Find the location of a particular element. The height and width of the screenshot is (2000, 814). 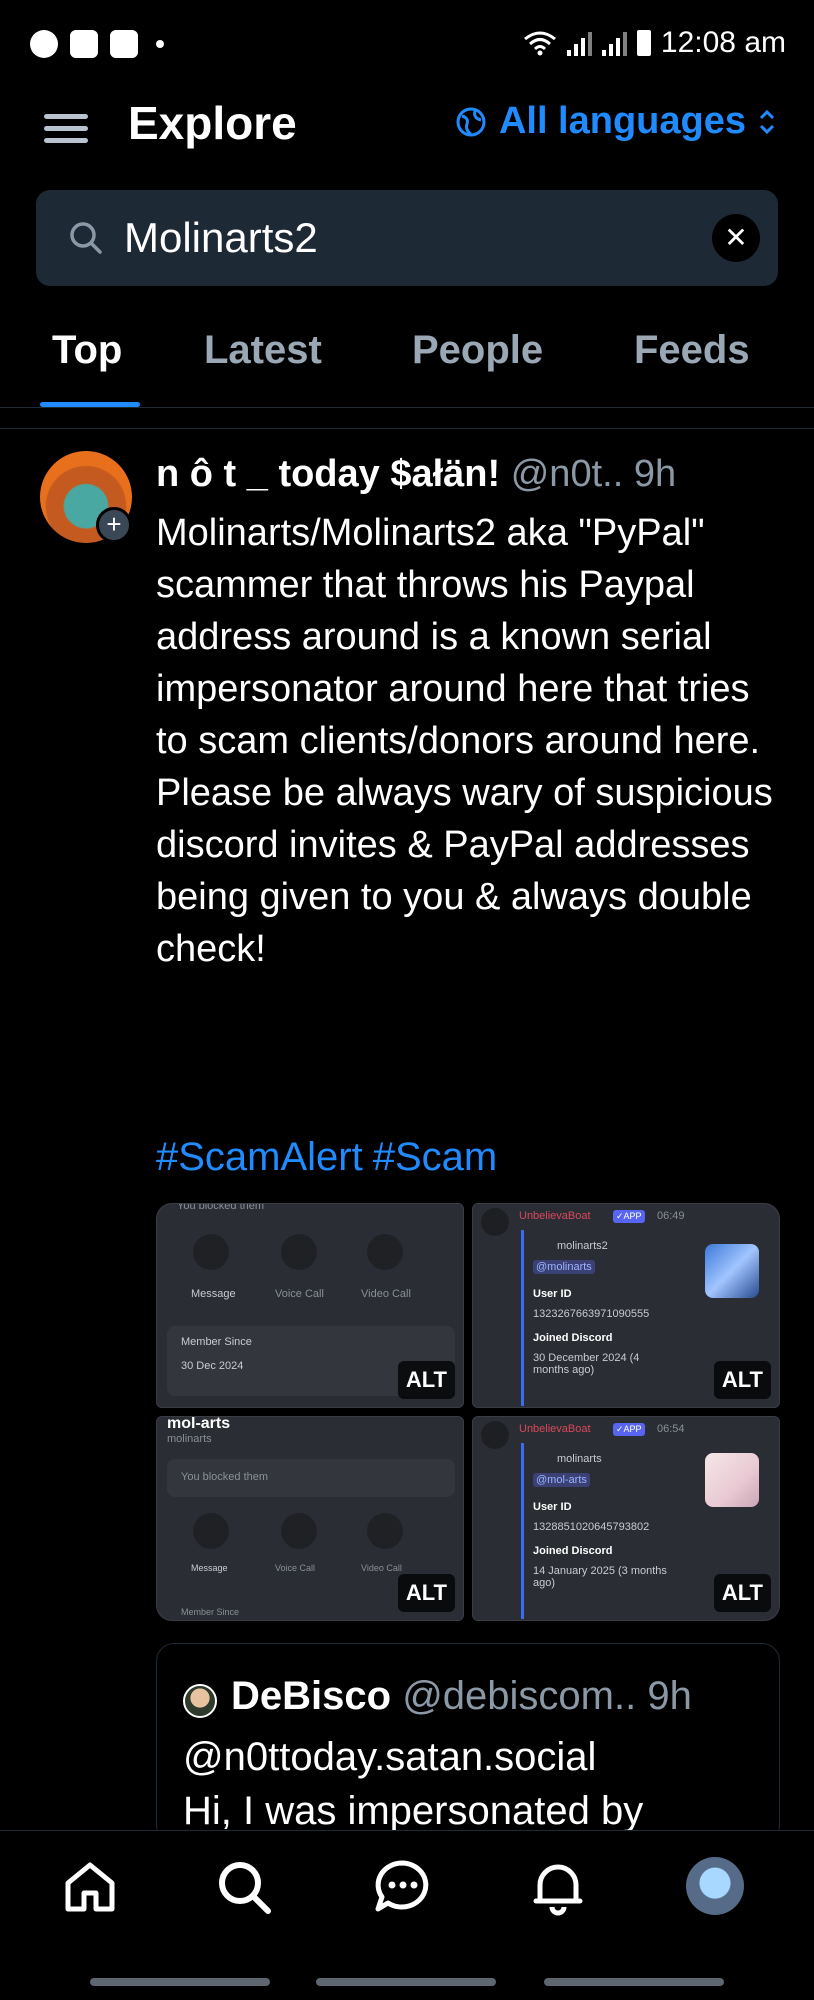

bell-icon is located at coordinates (558, 1890).